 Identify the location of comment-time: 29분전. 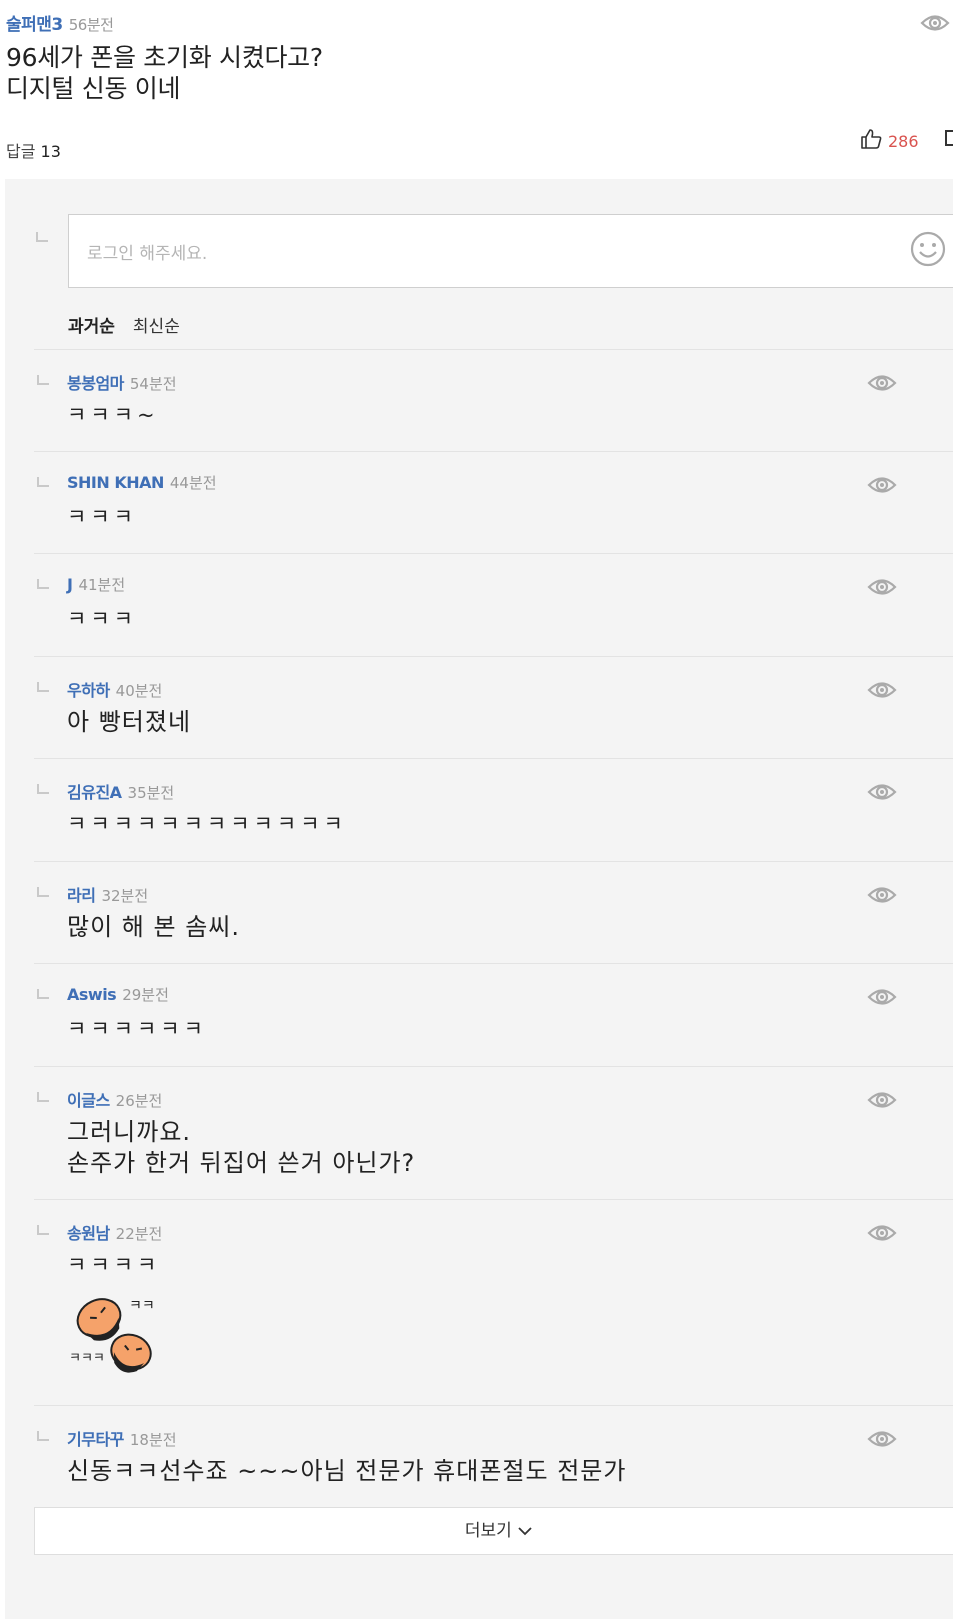
(145, 995).